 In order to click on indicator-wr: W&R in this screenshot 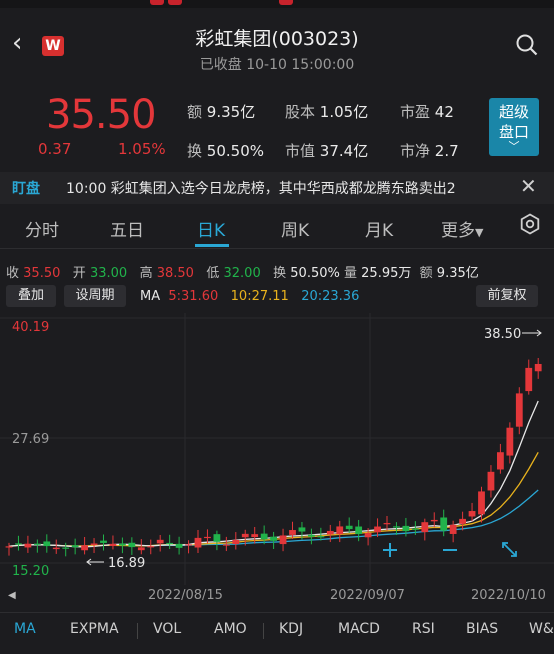, I will do `click(541, 629)`.